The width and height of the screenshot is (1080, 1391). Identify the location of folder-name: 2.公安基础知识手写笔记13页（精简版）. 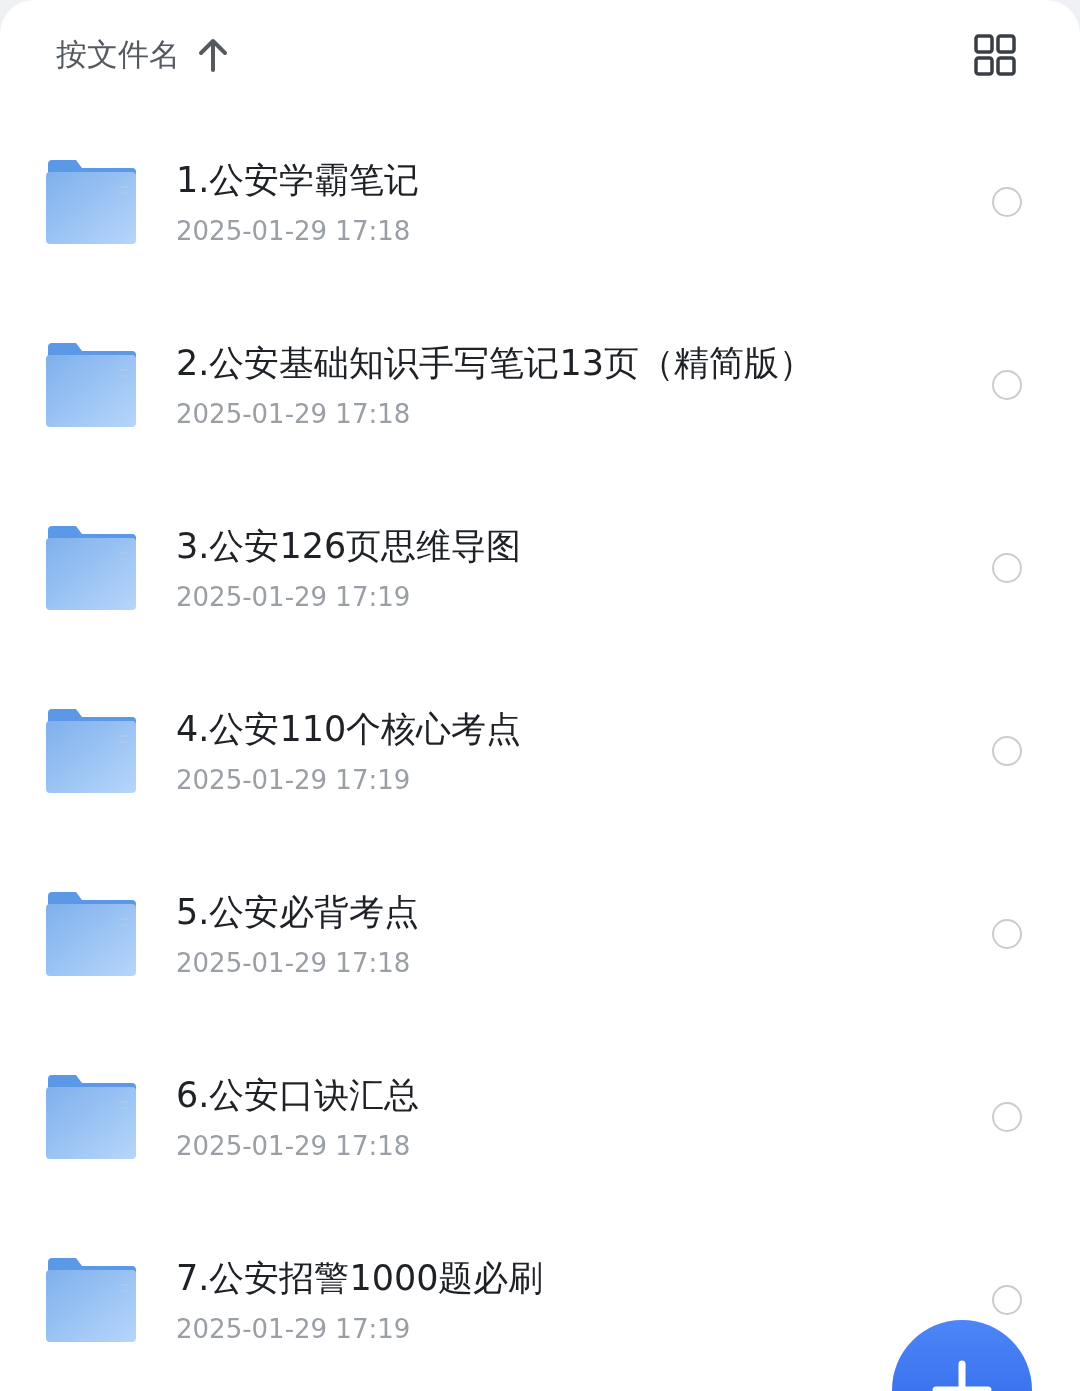
(495, 363).